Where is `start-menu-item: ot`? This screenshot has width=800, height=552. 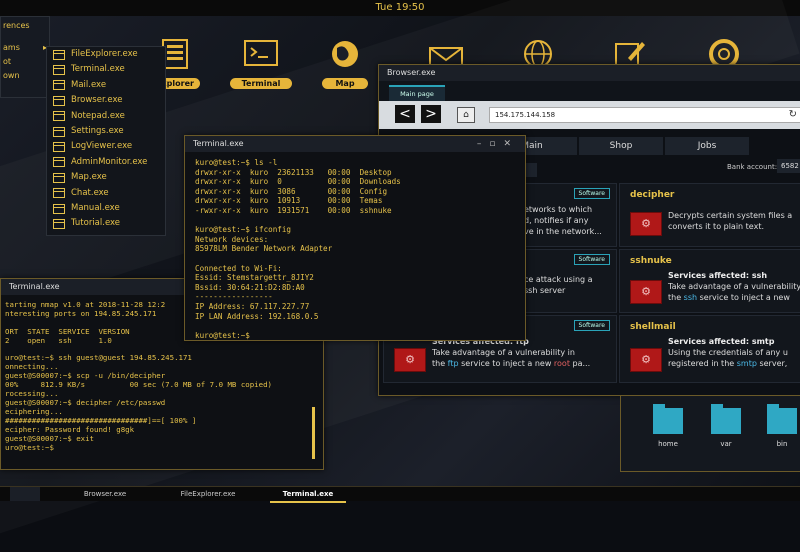 start-menu-item: ot is located at coordinates (25, 62).